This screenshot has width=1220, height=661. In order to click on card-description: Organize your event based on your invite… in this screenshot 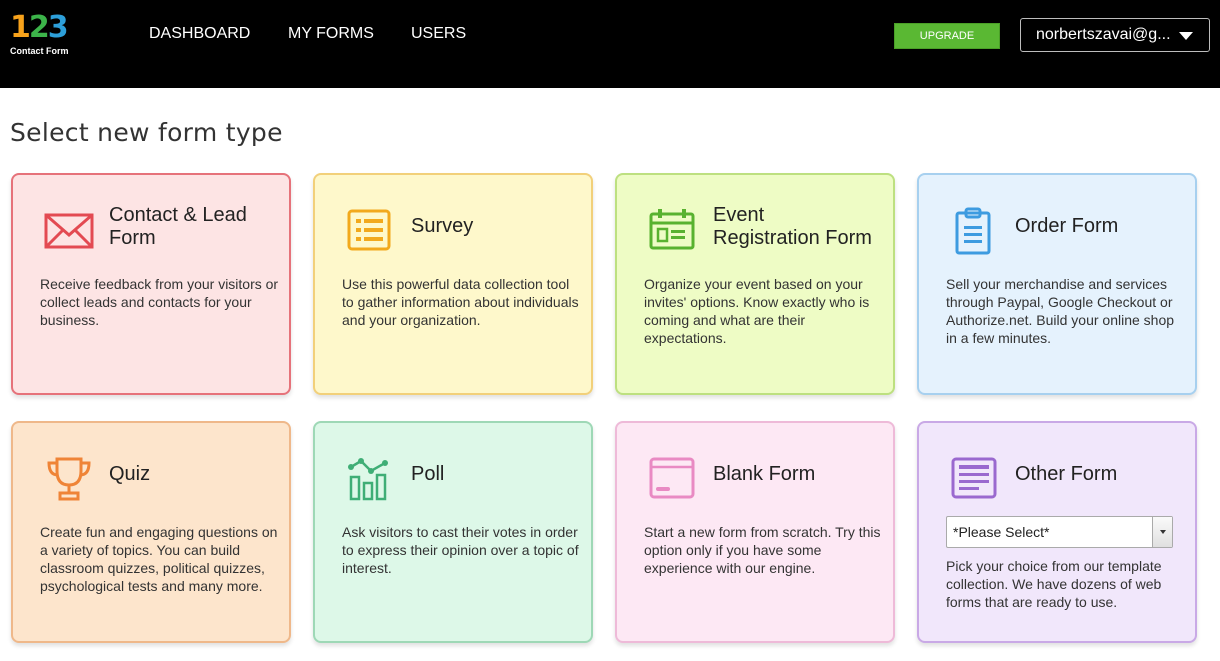, I will do `click(757, 311)`.